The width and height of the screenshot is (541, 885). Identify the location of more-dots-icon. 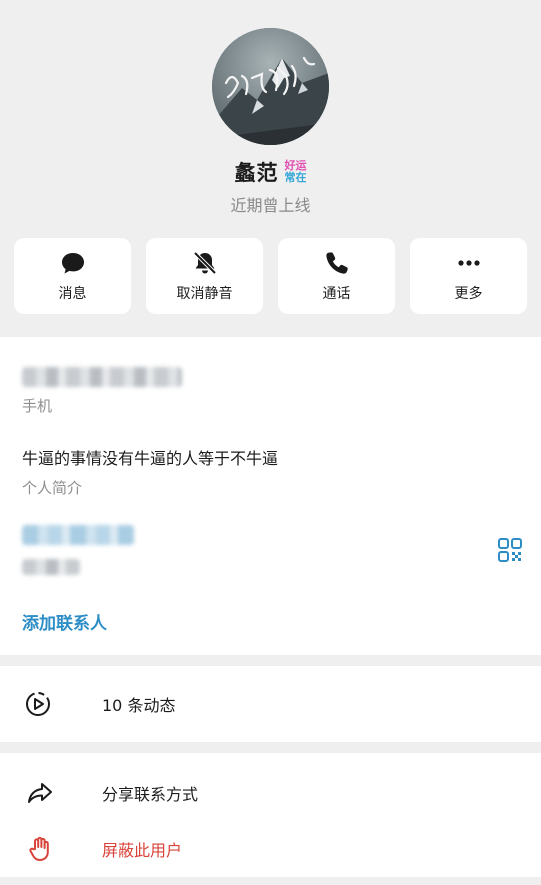
(468, 263).